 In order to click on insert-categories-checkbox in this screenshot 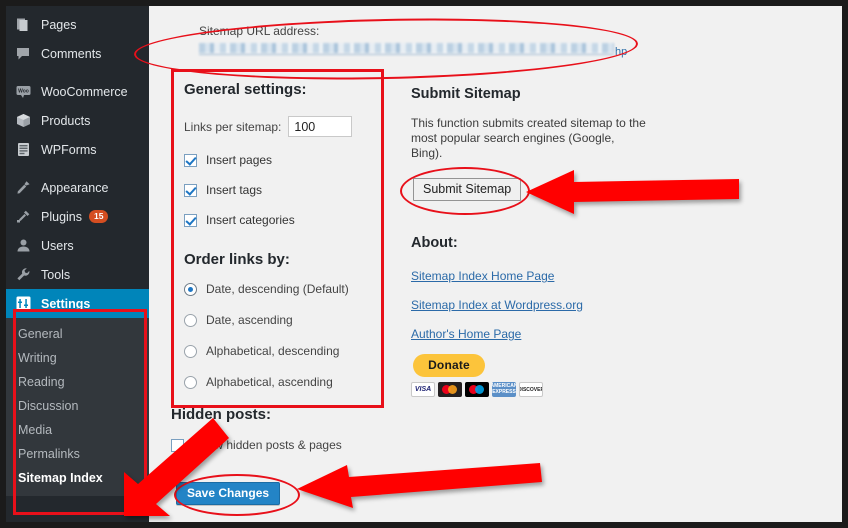, I will do `click(190, 220)`.